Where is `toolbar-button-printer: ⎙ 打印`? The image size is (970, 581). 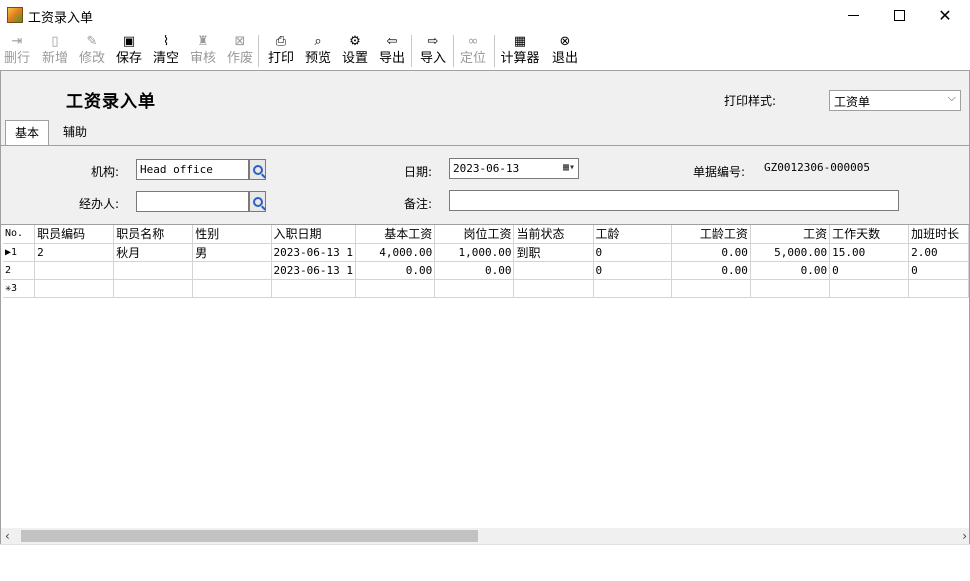
toolbar-button-printer: ⎙ 打印 is located at coordinates (281, 51).